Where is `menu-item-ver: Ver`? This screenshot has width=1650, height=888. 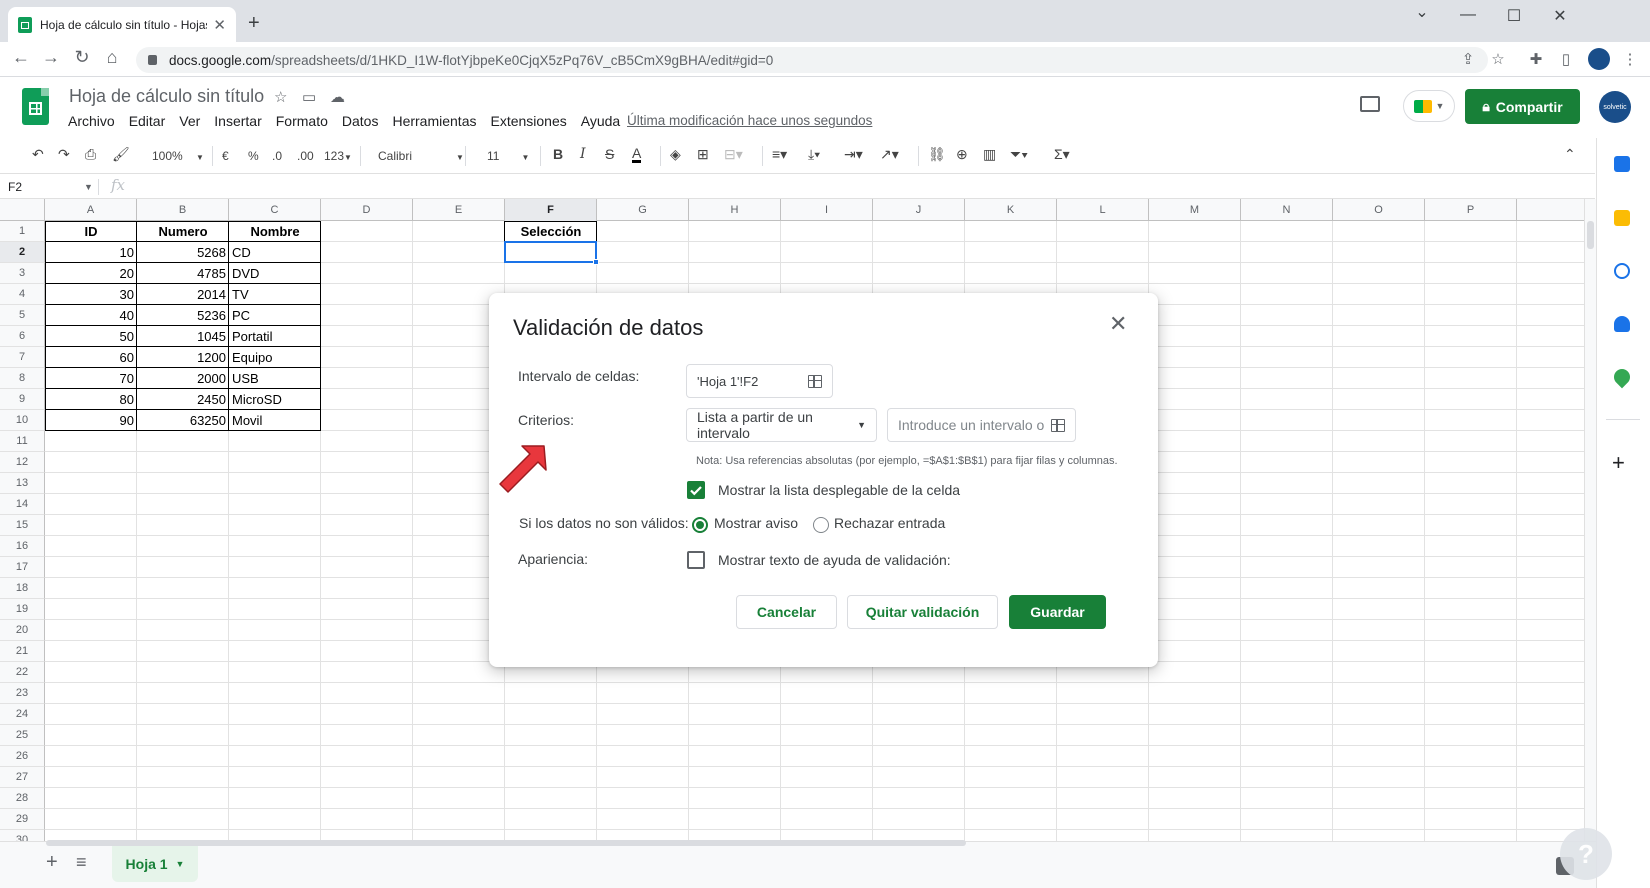
menu-item-ver: Ver is located at coordinates (189, 121).